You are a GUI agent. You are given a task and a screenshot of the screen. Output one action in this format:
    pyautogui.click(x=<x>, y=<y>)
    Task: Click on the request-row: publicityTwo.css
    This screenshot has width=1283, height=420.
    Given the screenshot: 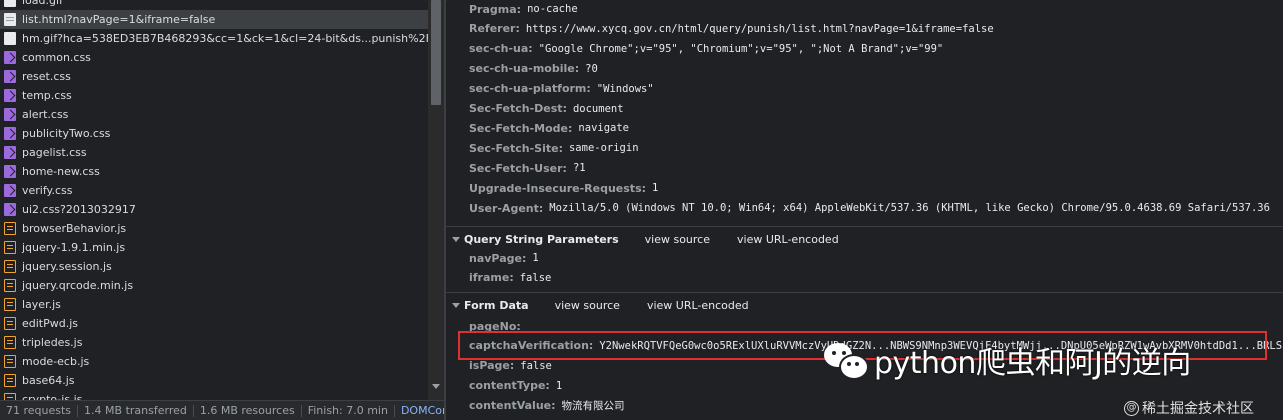 What is the action you would take?
    pyautogui.click(x=214, y=133)
    